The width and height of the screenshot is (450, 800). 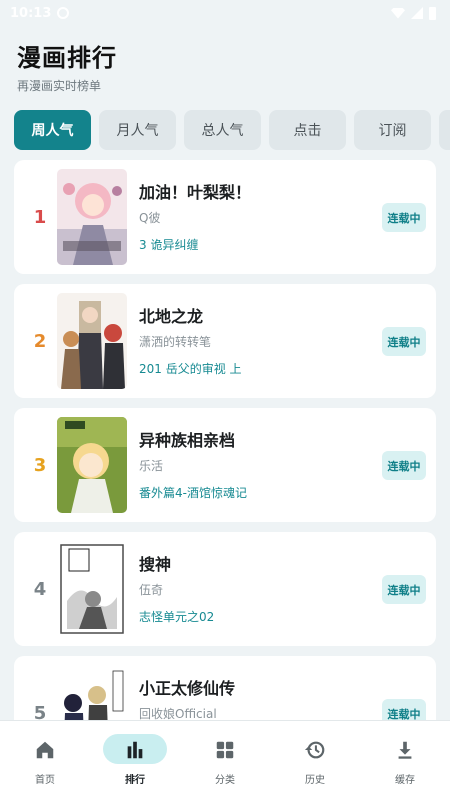 I want to click on tab-comments: 评论, so click(x=444, y=130).